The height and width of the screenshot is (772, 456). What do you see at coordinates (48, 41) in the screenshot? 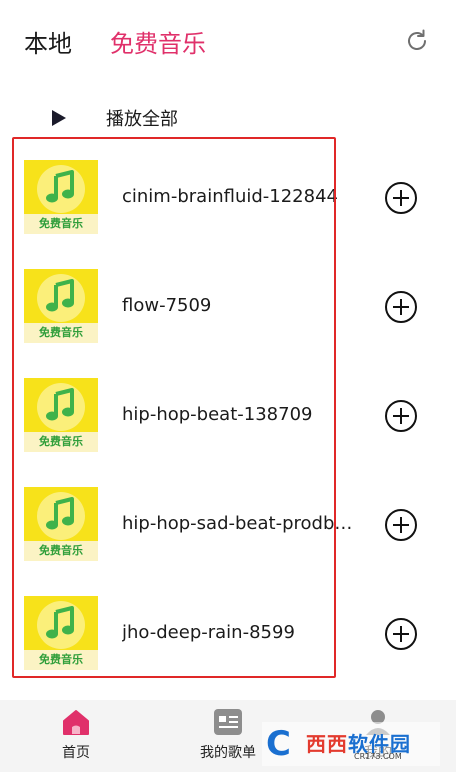
I see `tab-local: 本地` at bounding box center [48, 41].